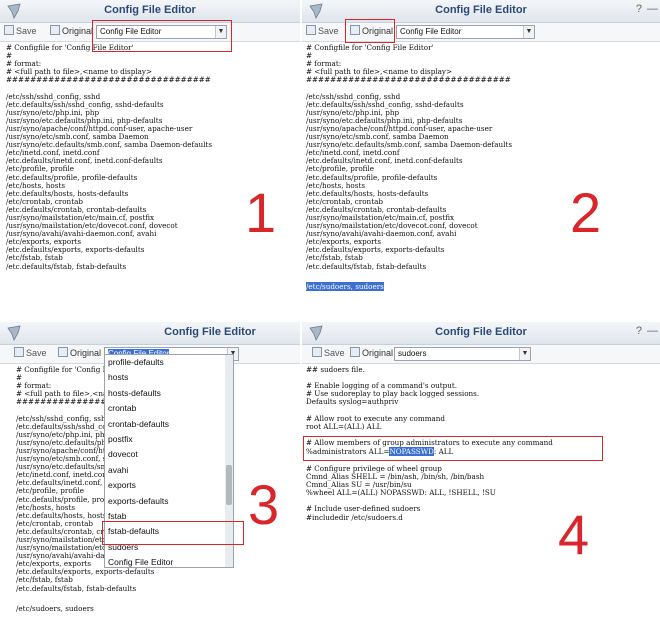 This screenshot has width=660, height=633. Describe the element at coordinates (264, 504) in the screenshot. I see `step-number: 3` at that location.